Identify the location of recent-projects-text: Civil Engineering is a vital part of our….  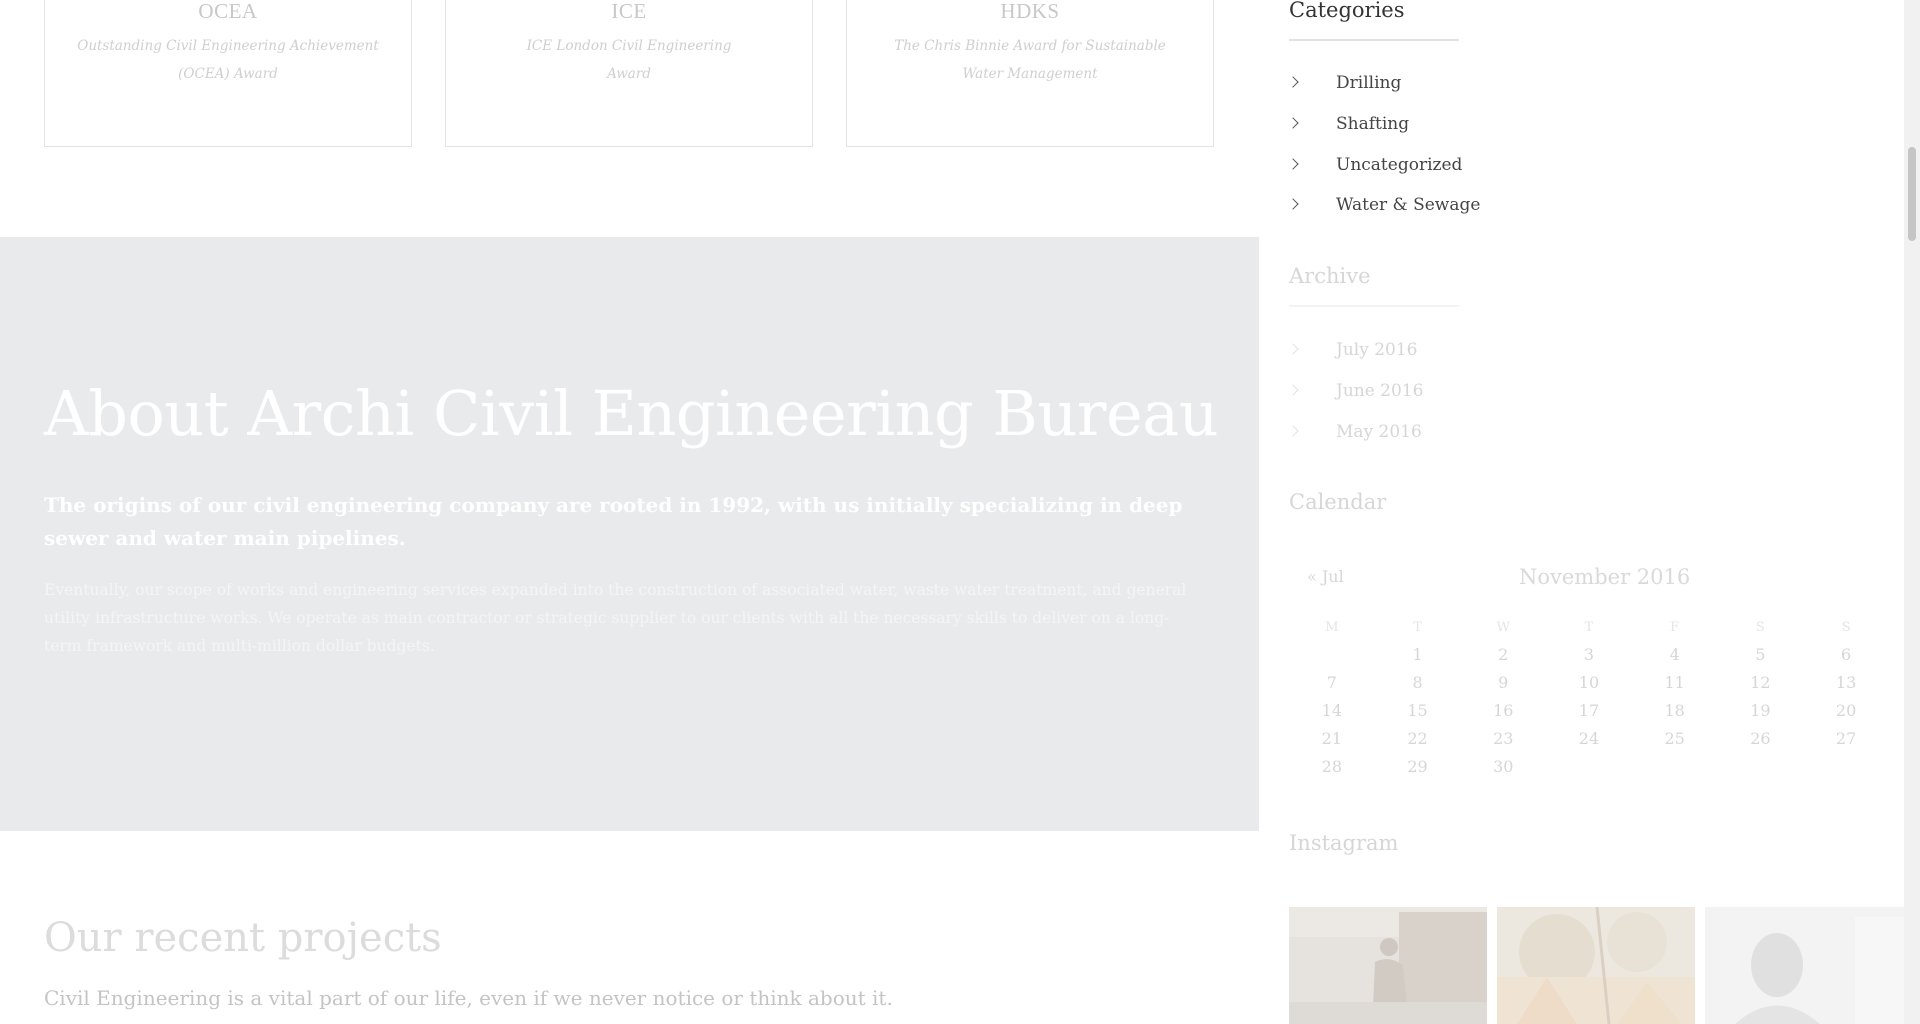
(468, 998).